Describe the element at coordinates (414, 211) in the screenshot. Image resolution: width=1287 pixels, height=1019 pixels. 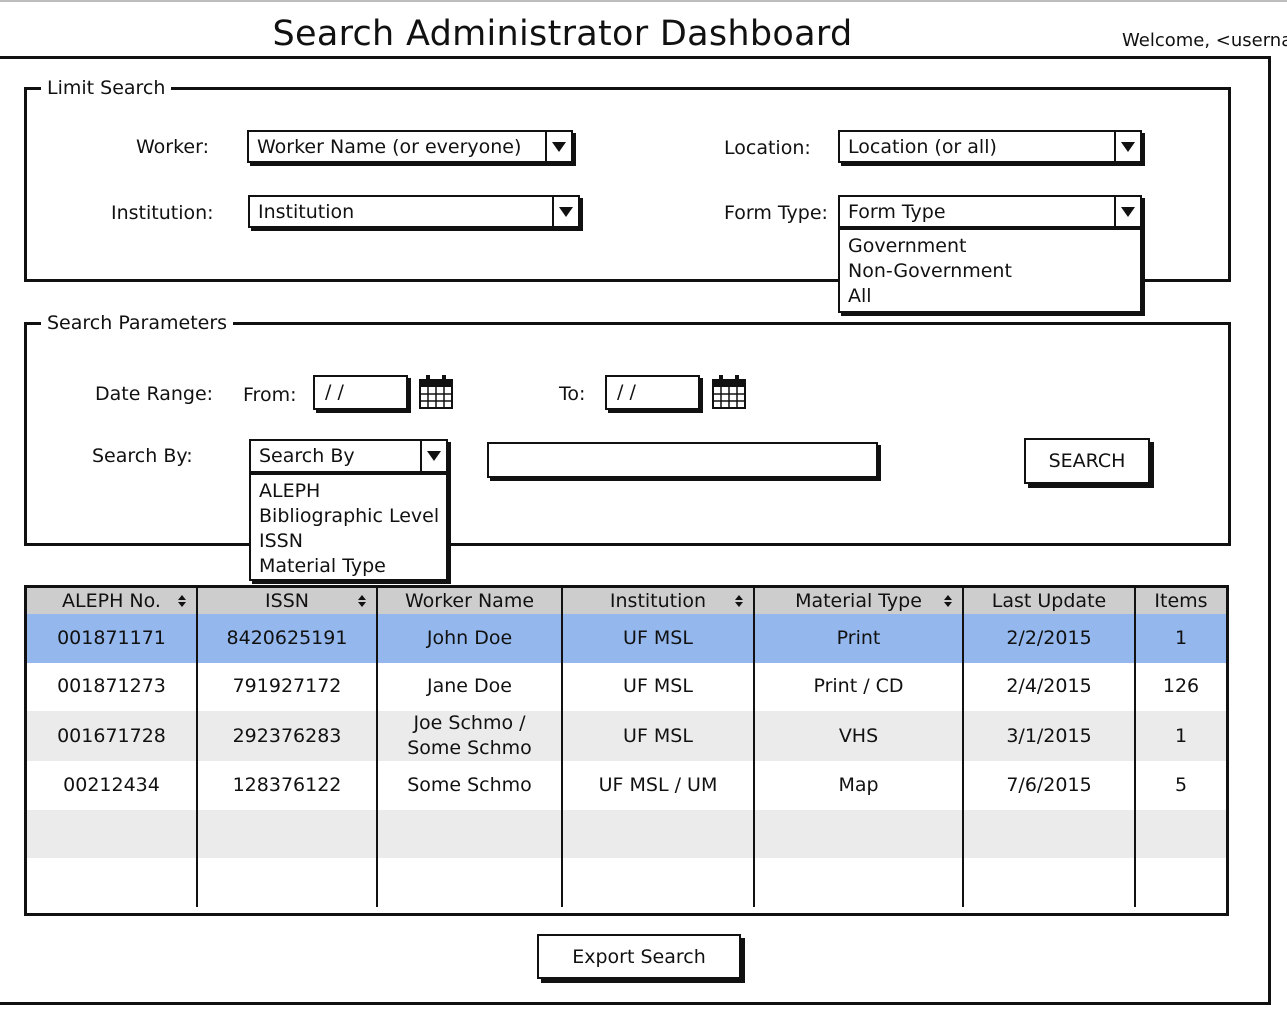
I see `institution-select: Institution` at that location.